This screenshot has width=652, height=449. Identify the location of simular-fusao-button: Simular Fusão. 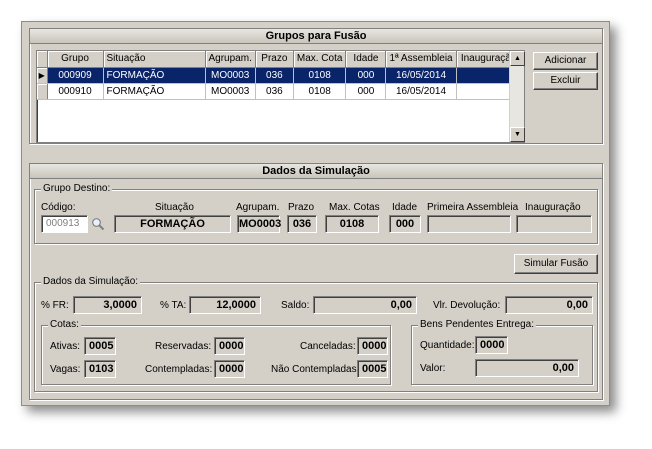
(556, 264).